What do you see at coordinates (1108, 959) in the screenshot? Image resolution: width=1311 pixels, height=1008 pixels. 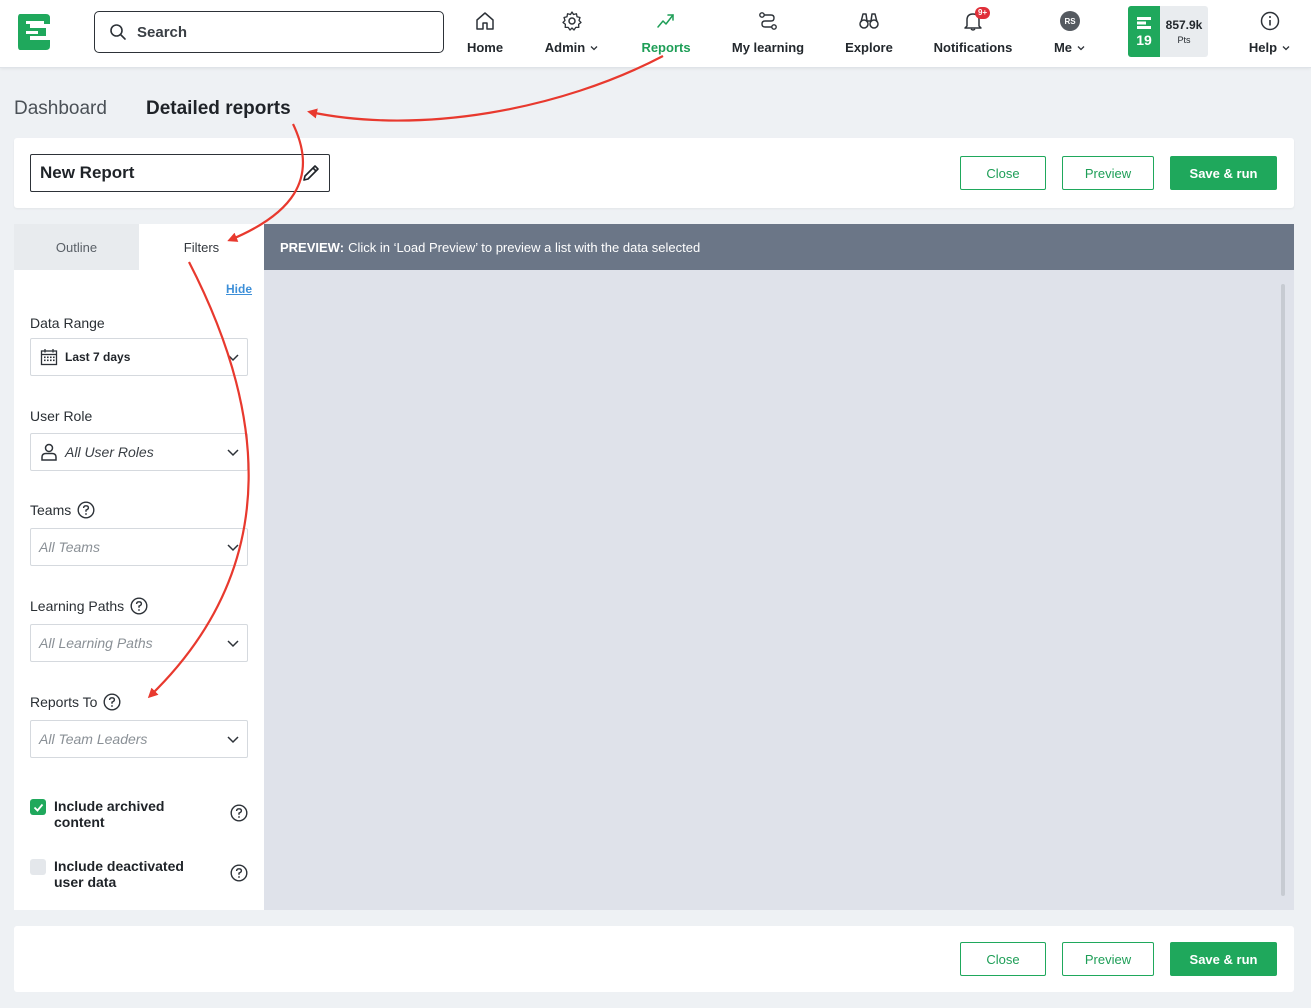 I see `footer-preview-button: Preview` at bounding box center [1108, 959].